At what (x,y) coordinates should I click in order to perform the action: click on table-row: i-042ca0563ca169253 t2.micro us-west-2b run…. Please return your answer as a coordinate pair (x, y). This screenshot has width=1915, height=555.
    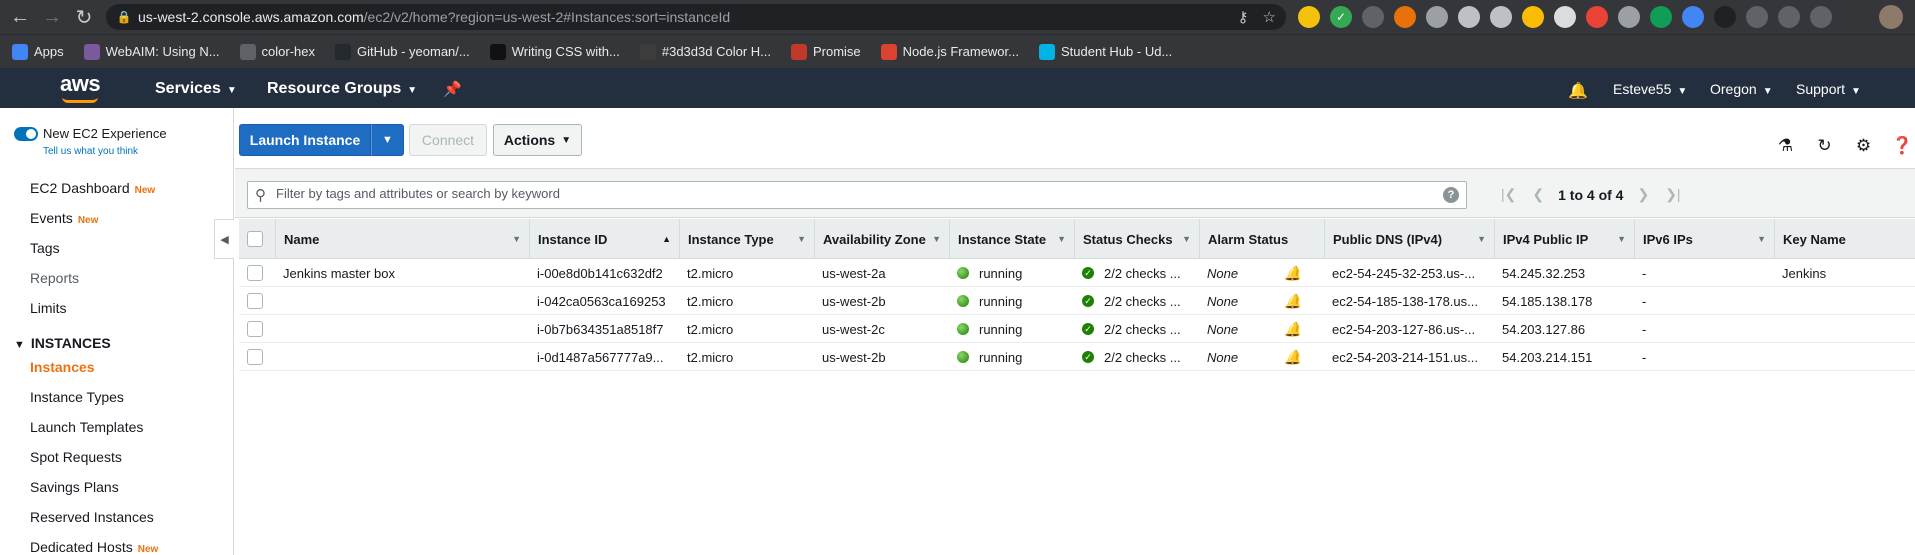
    Looking at the image, I should click on (1077, 301).